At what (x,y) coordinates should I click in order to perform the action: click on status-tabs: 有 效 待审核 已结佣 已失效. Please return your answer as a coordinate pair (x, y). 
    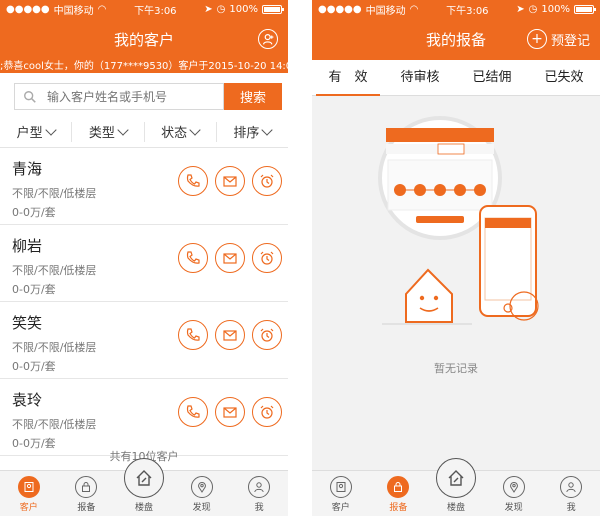
    Looking at the image, I should click on (456, 78).